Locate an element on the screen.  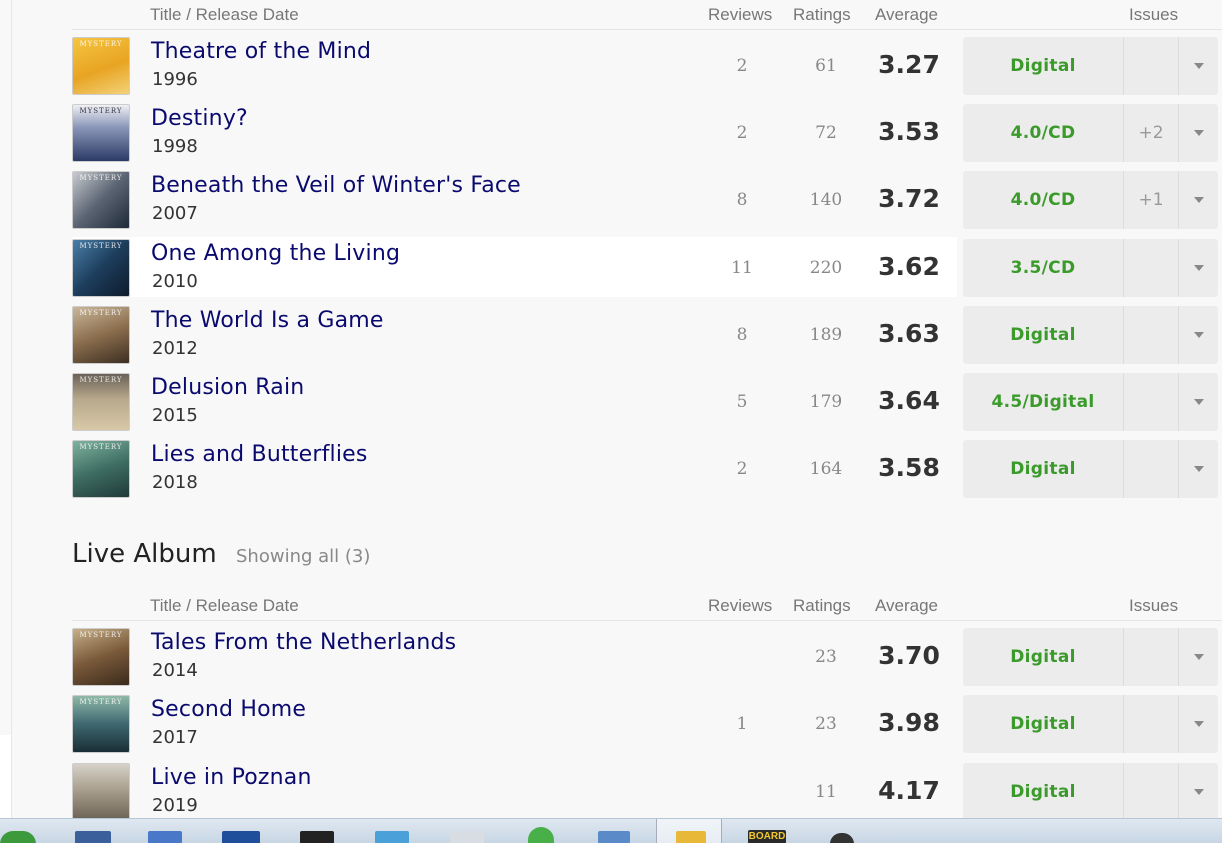
issues-control: Digital is located at coordinates (1090, 335).